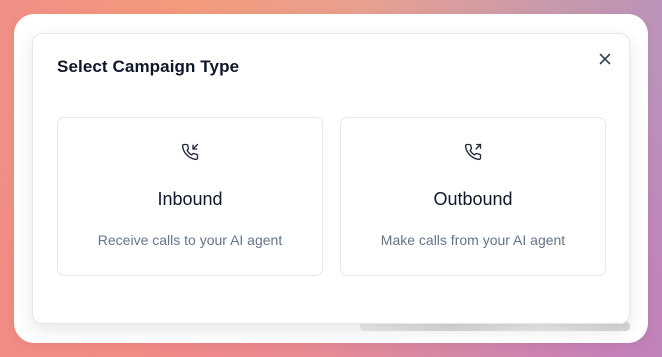 The height and width of the screenshot is (357, 662). Describe the element at coordinates (473, 152) in the screenshot. I see `phone-outgoing-icon` at that location.